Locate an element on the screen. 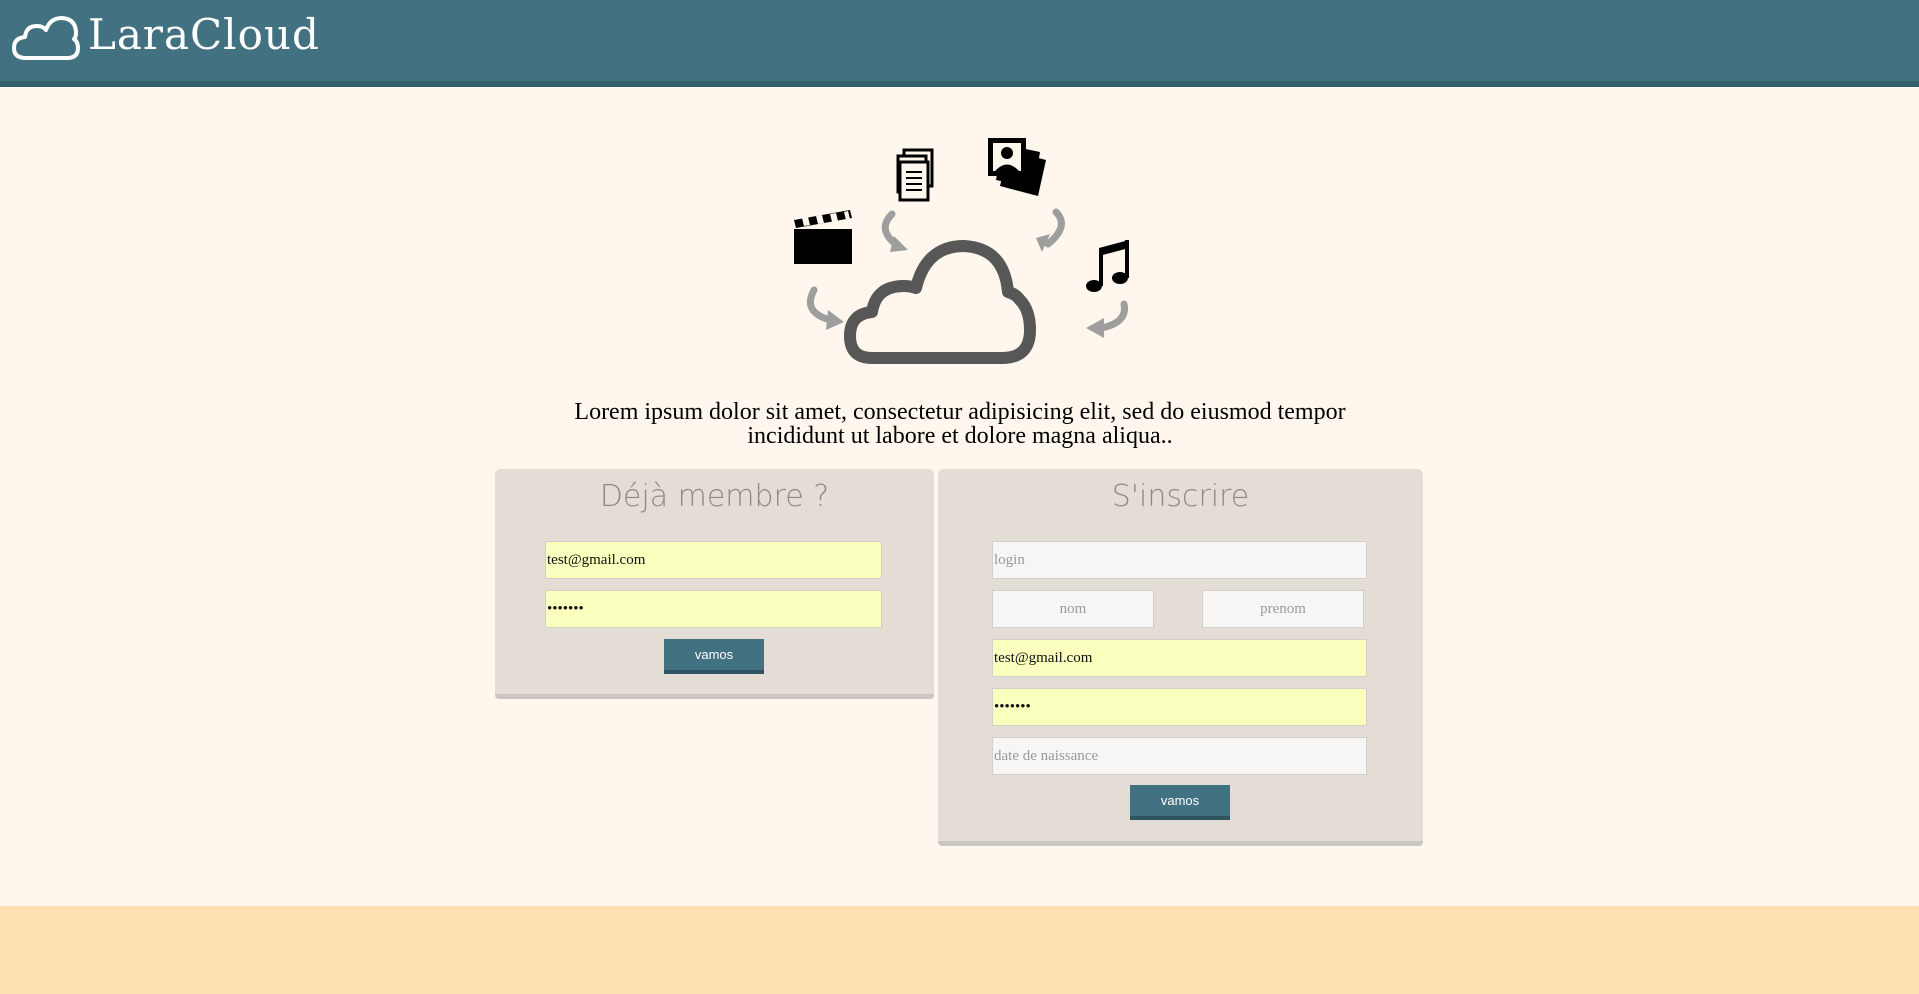  register-title: S'inscrire is located at coordinates (1180, 496).